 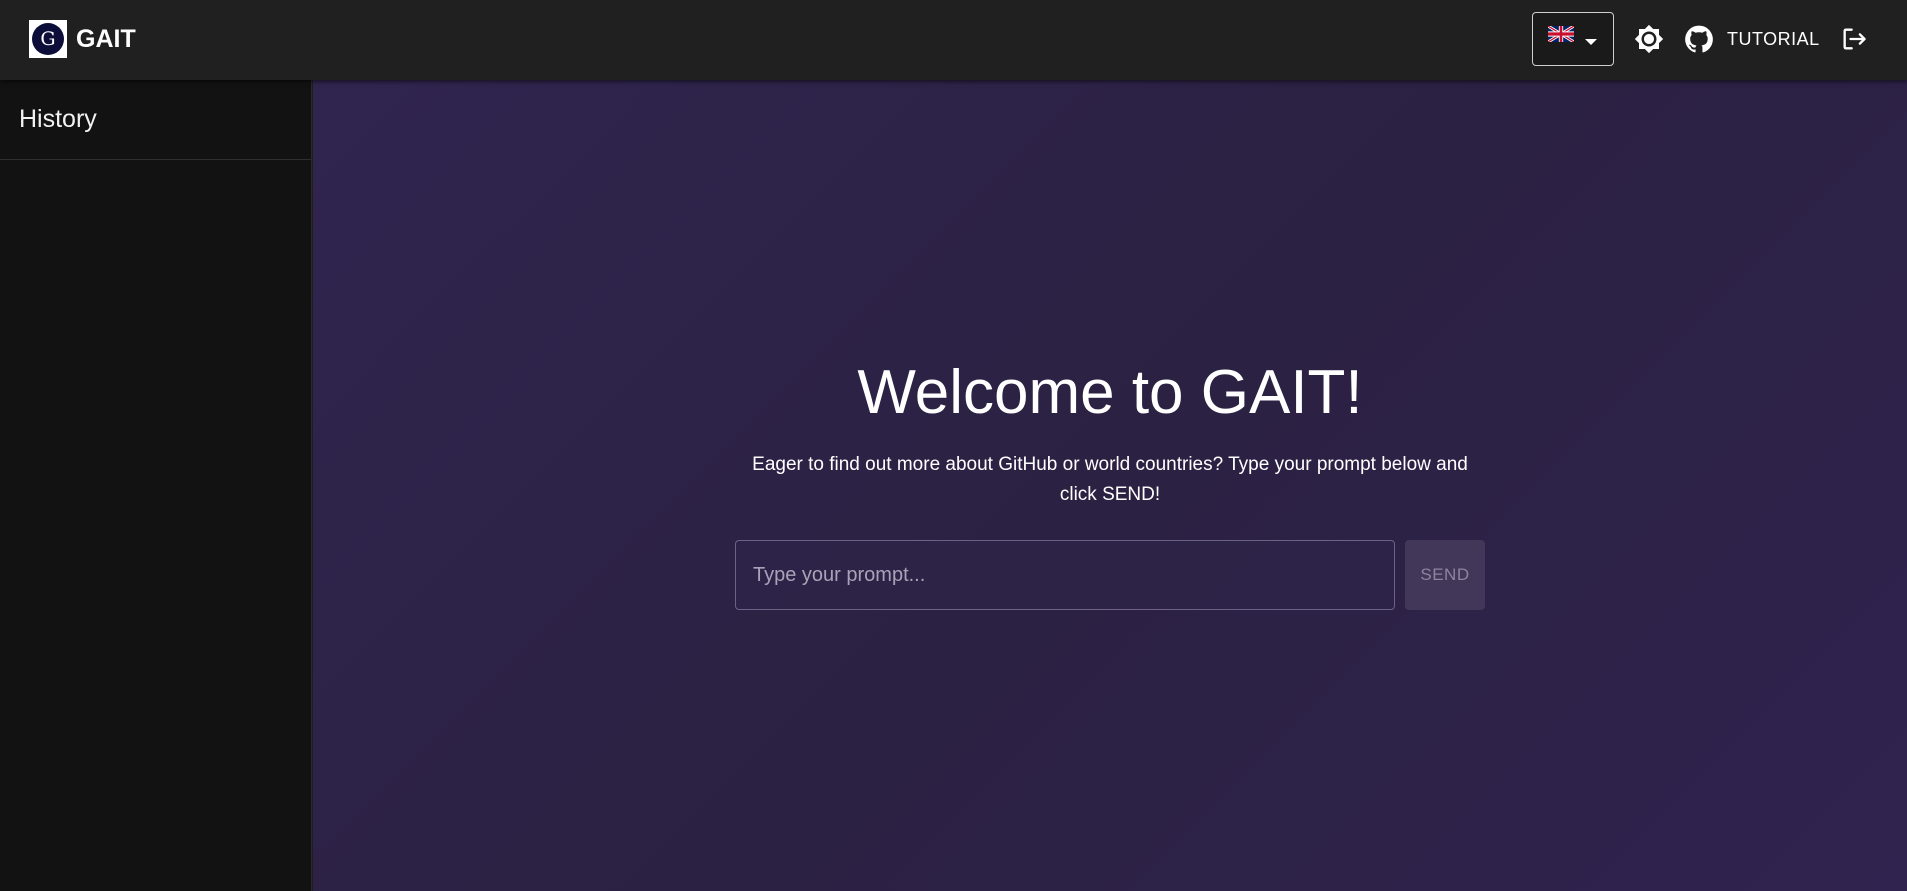 I want to click on app-logo: G, so click(x=48, y=39).